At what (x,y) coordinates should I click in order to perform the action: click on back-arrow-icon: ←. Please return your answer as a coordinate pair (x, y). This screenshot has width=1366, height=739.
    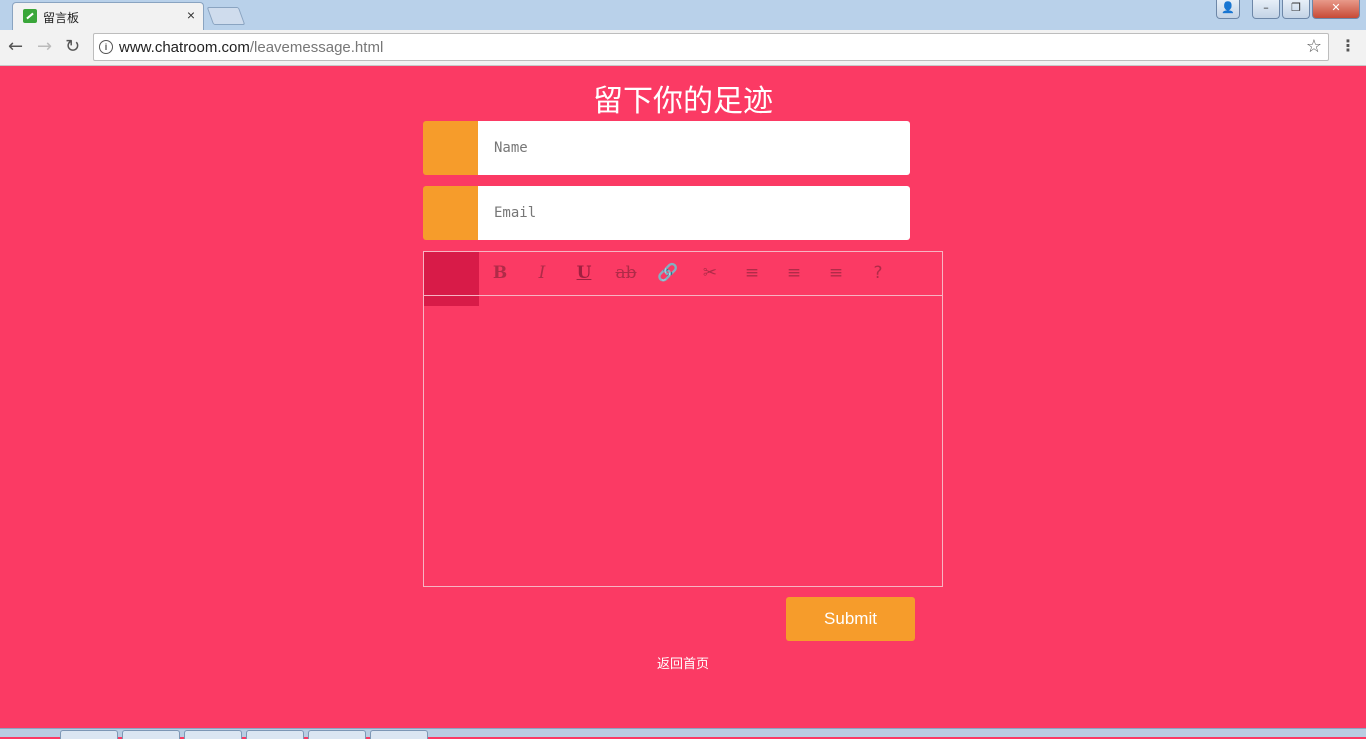
    Looking at the image, I should click on (15, 46).